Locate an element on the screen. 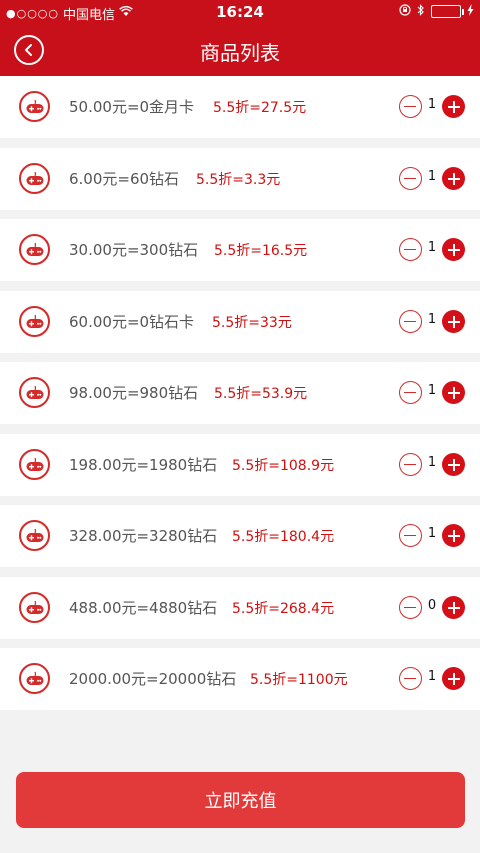 This screenshot has width=480, height=853. item-name: 30.00元=300钻石 is located at coordinates (134, 250).